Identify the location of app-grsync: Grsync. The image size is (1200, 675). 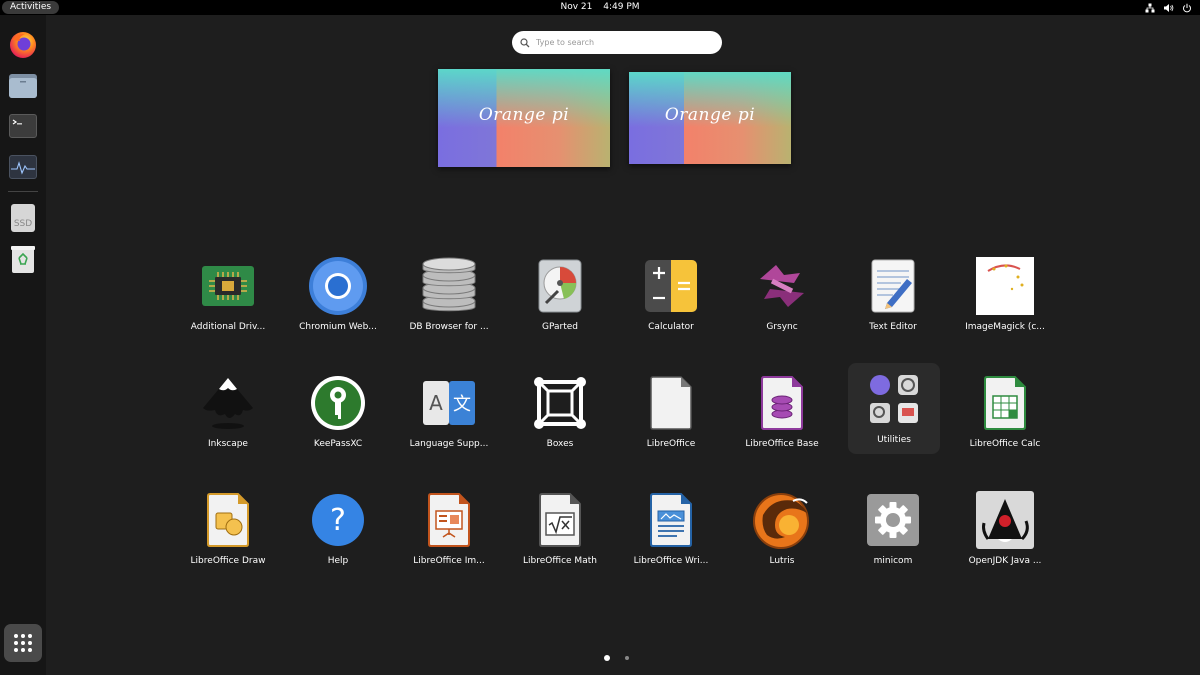
(782, 301).